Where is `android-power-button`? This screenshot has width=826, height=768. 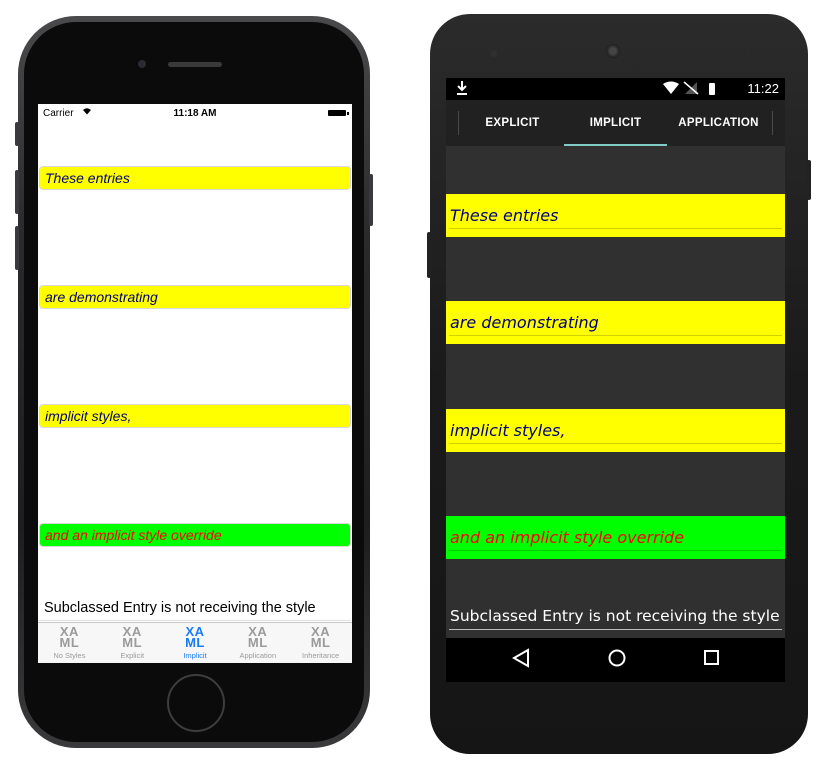
android-power-button is located at coordinates (809, 180).